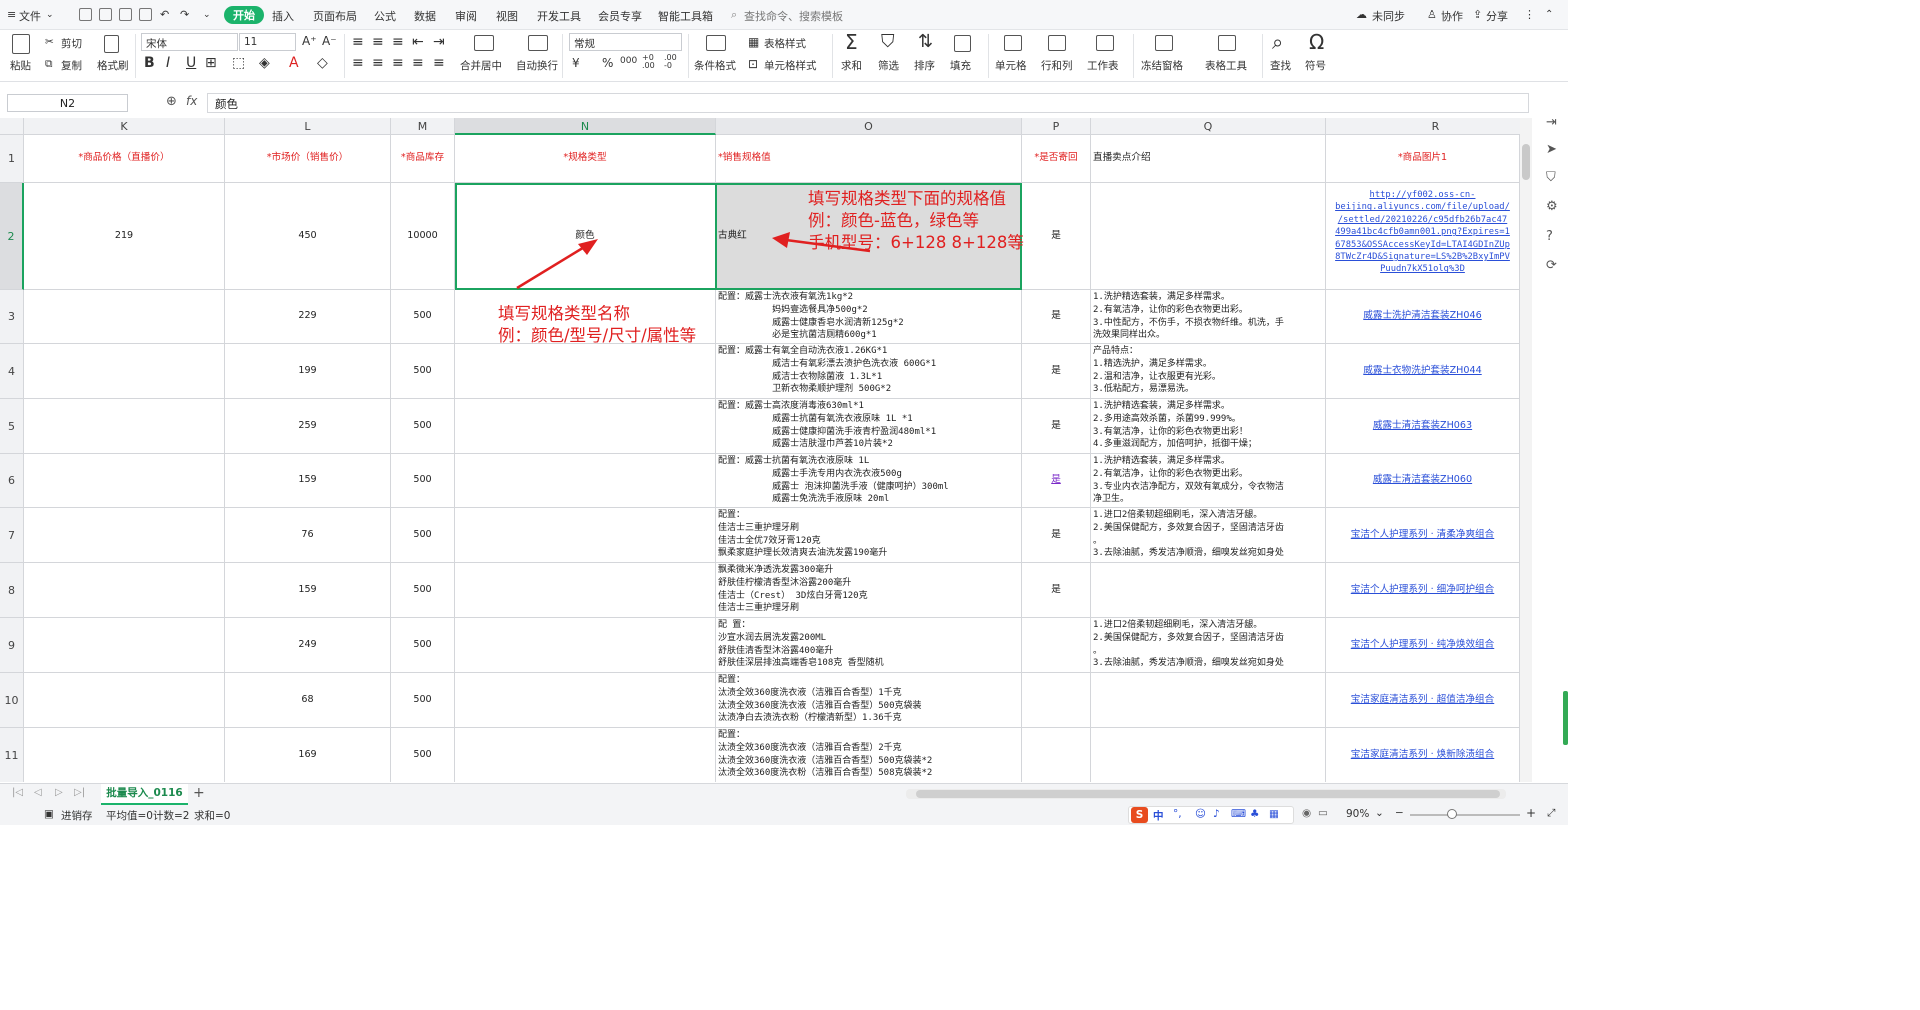  What do you see at coordinates (1208, 159) in the screenshot?
I see `header-cell-selling-points: 直播卖点介绍` at bounding box center [1208, 159].